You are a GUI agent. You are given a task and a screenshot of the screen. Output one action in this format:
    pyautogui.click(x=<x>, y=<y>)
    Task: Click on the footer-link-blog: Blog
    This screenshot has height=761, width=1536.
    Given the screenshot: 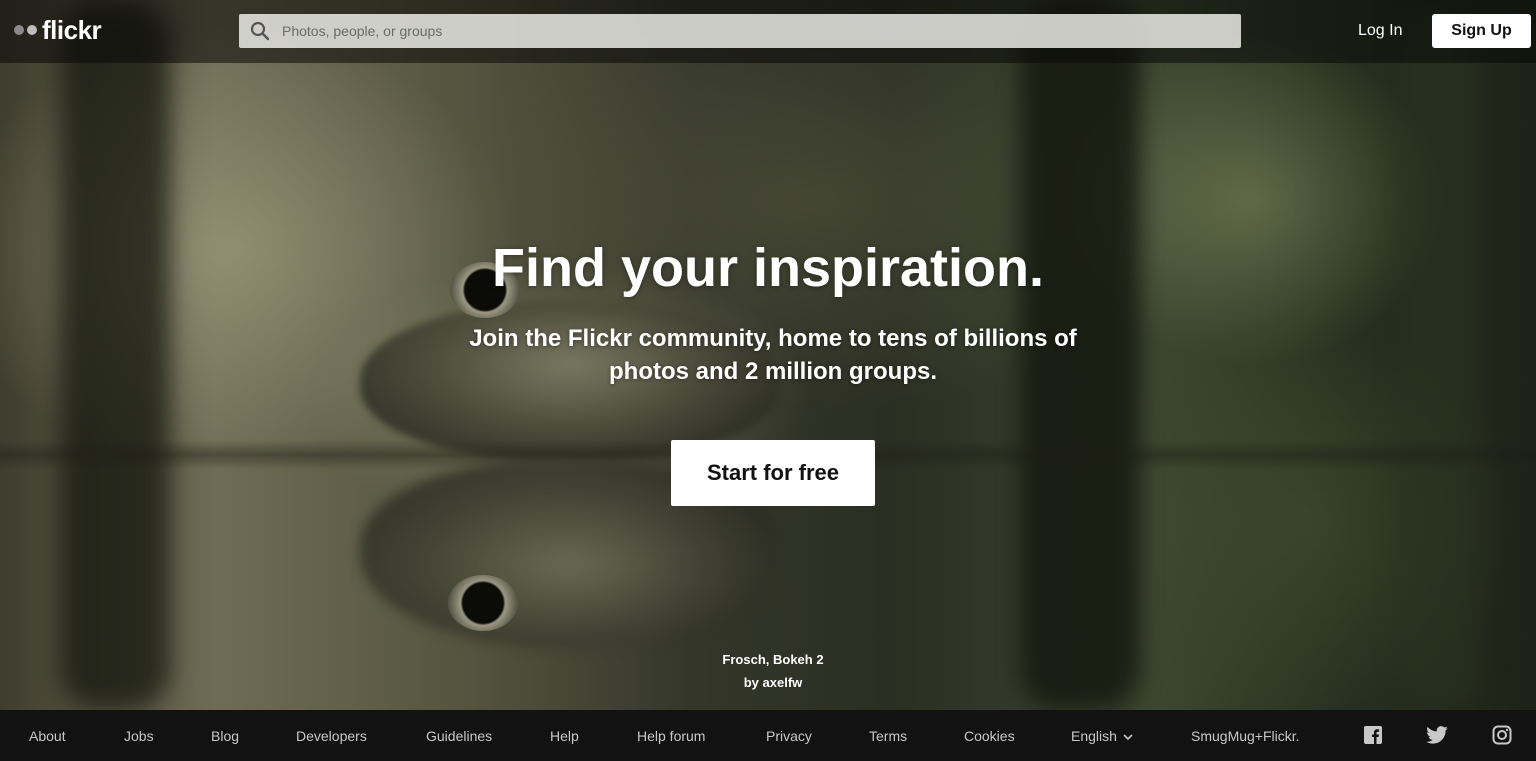 What is the action you would take?
    pyautogui.click(x=225, y=736)
    